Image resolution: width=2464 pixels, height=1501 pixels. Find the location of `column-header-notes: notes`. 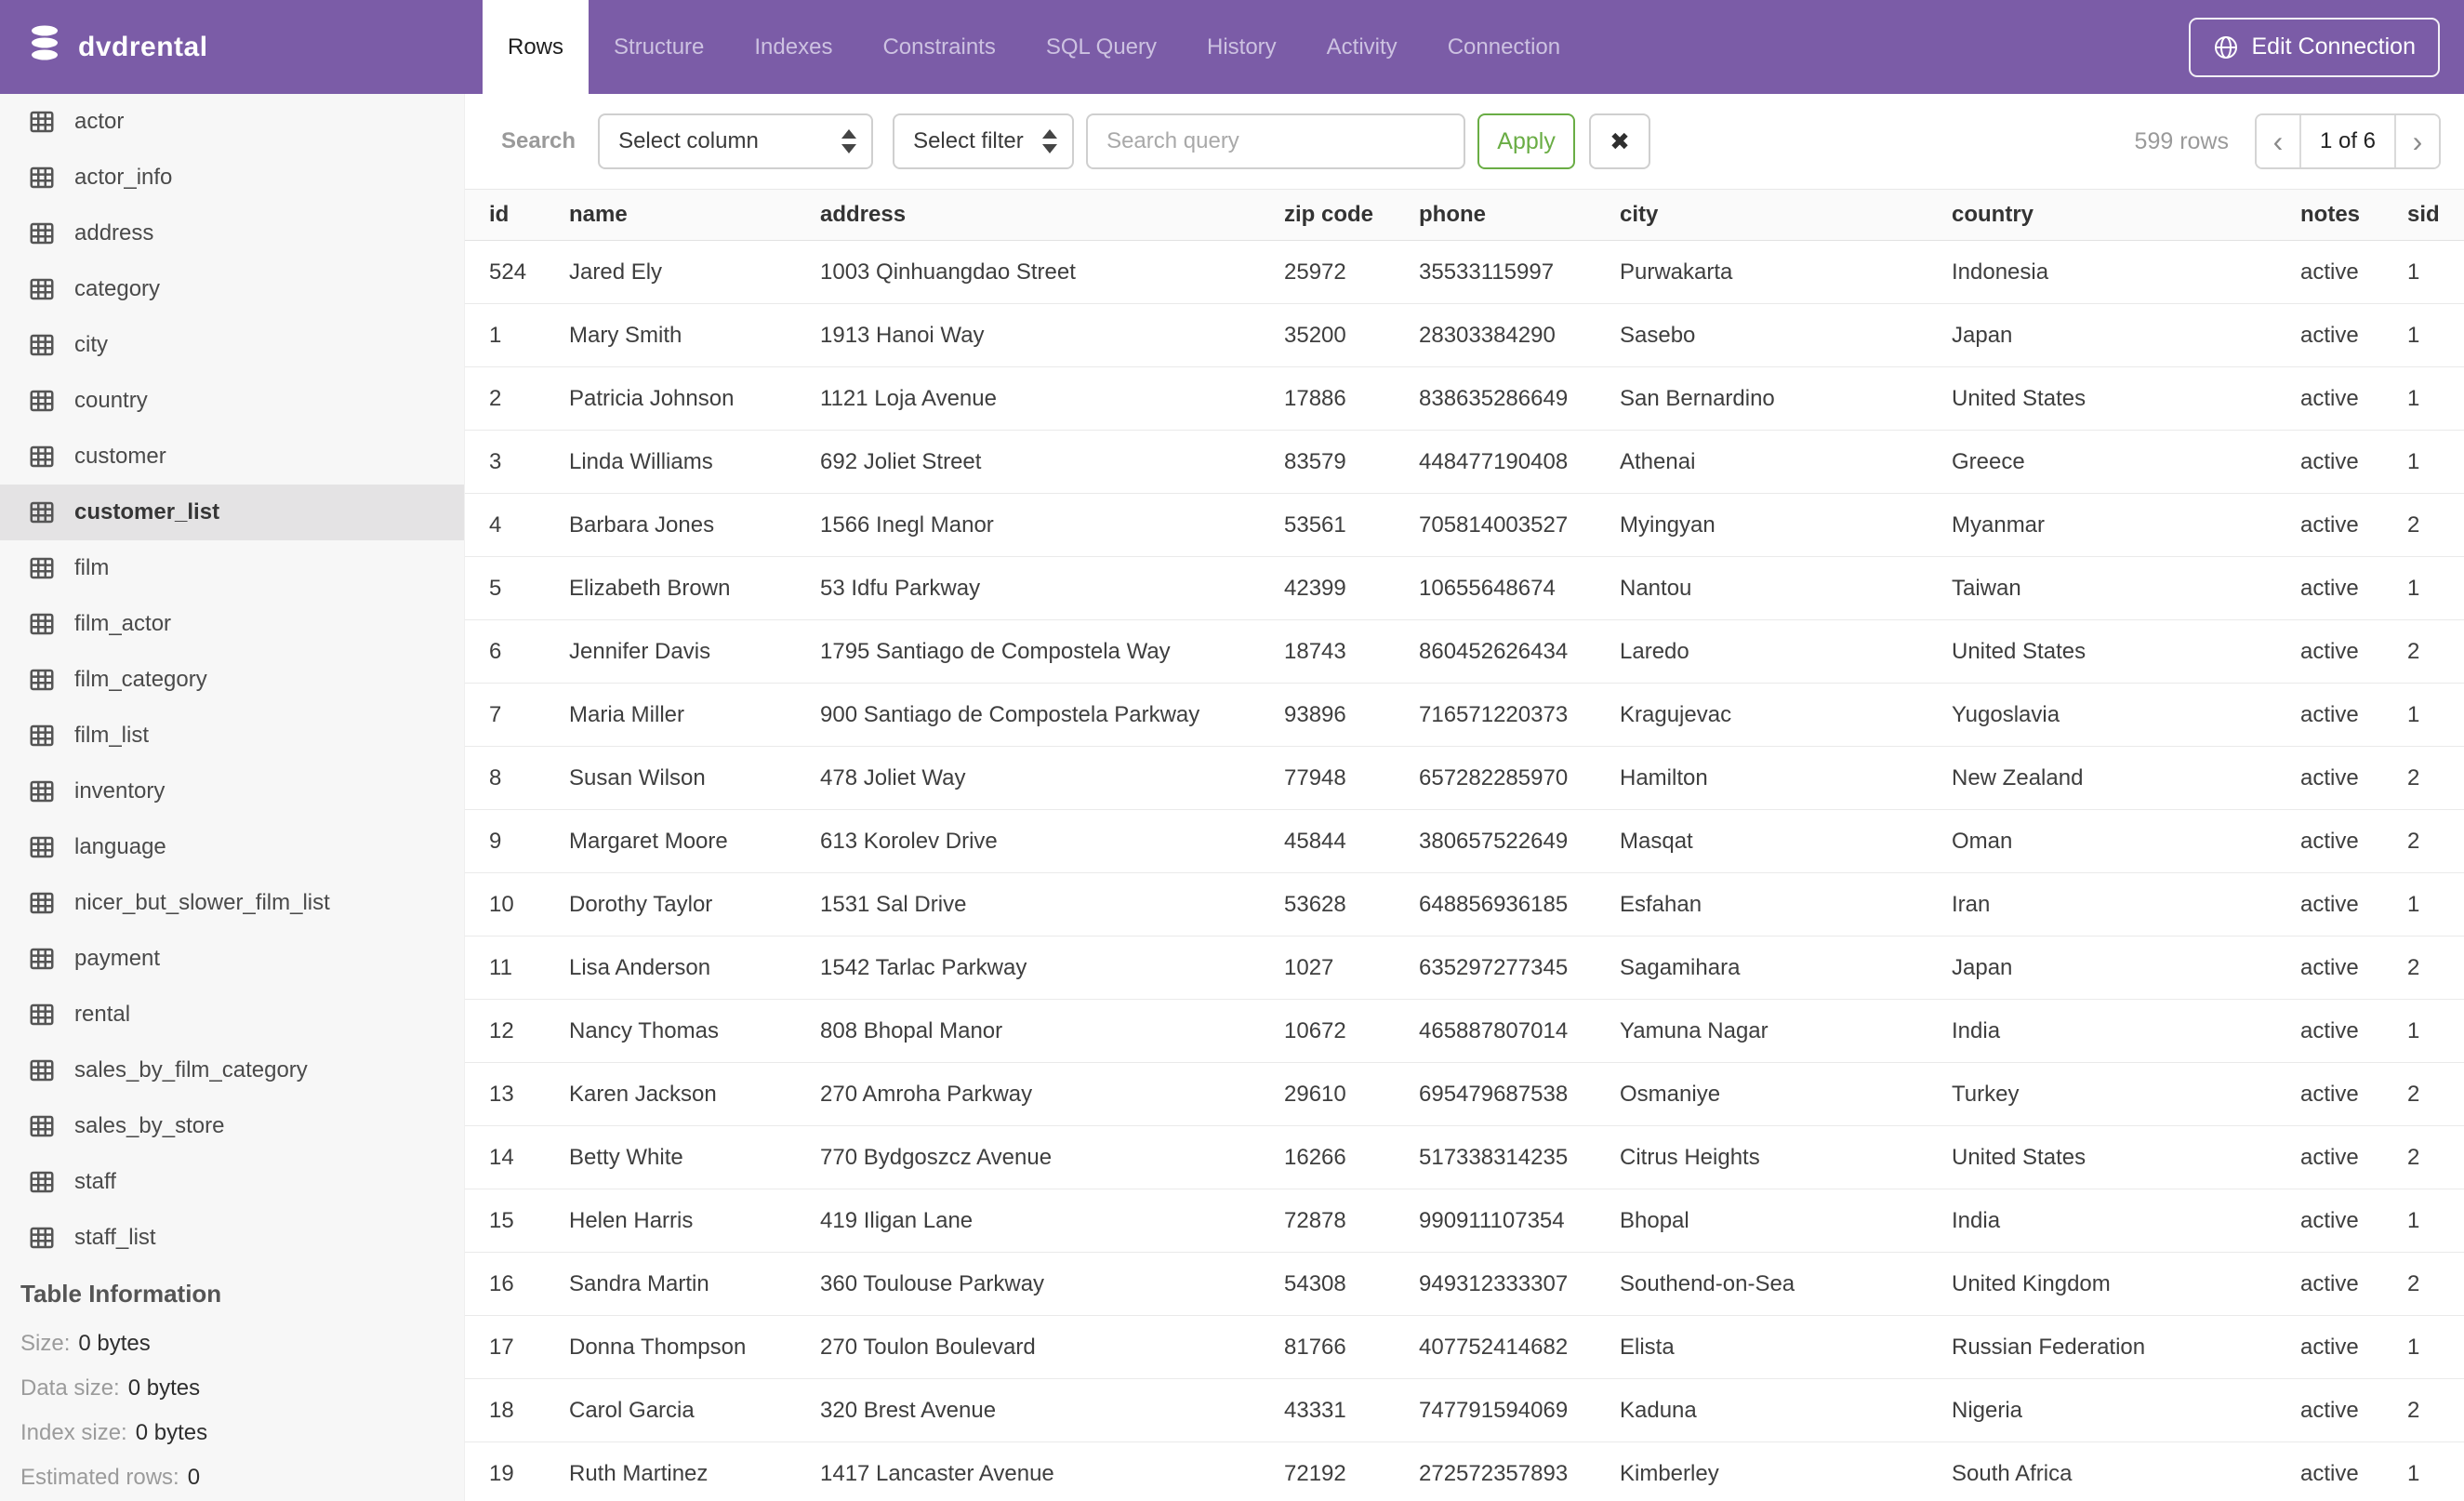

column-header-notes: notes is located at coordinates (2353, 215).